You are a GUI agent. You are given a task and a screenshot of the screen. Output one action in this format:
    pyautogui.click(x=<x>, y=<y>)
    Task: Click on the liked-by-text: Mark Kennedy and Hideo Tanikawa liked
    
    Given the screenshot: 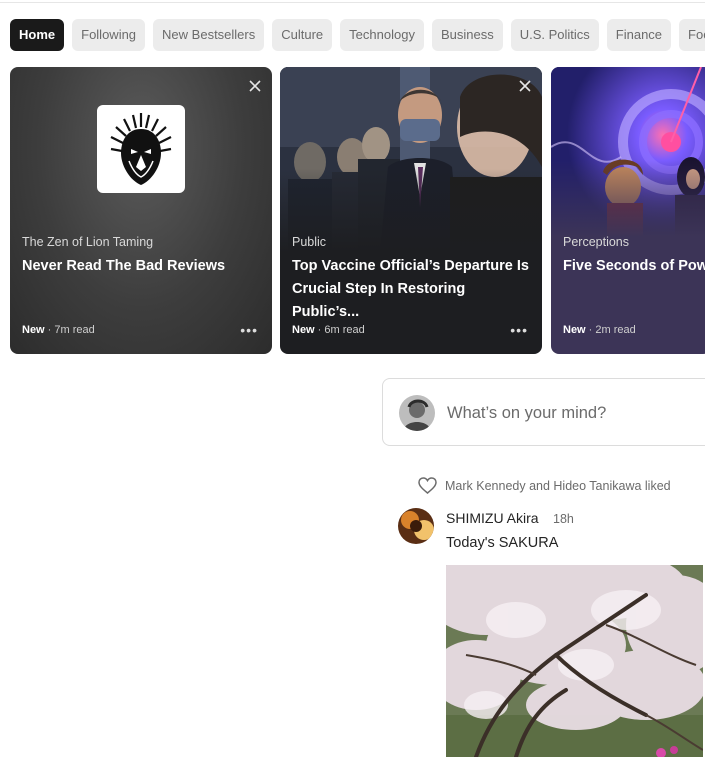 What is the action you would take?
    pyautogui.click(x=558, y=486)
    